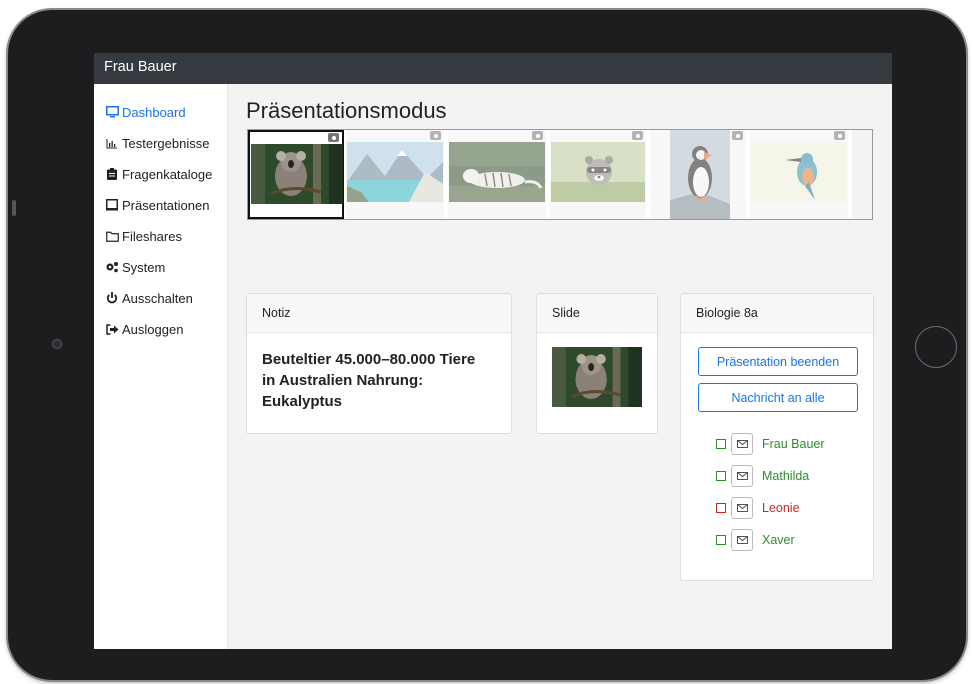  I want to click on end-presentation-button: Präsentation beenden, so click(778, 361).